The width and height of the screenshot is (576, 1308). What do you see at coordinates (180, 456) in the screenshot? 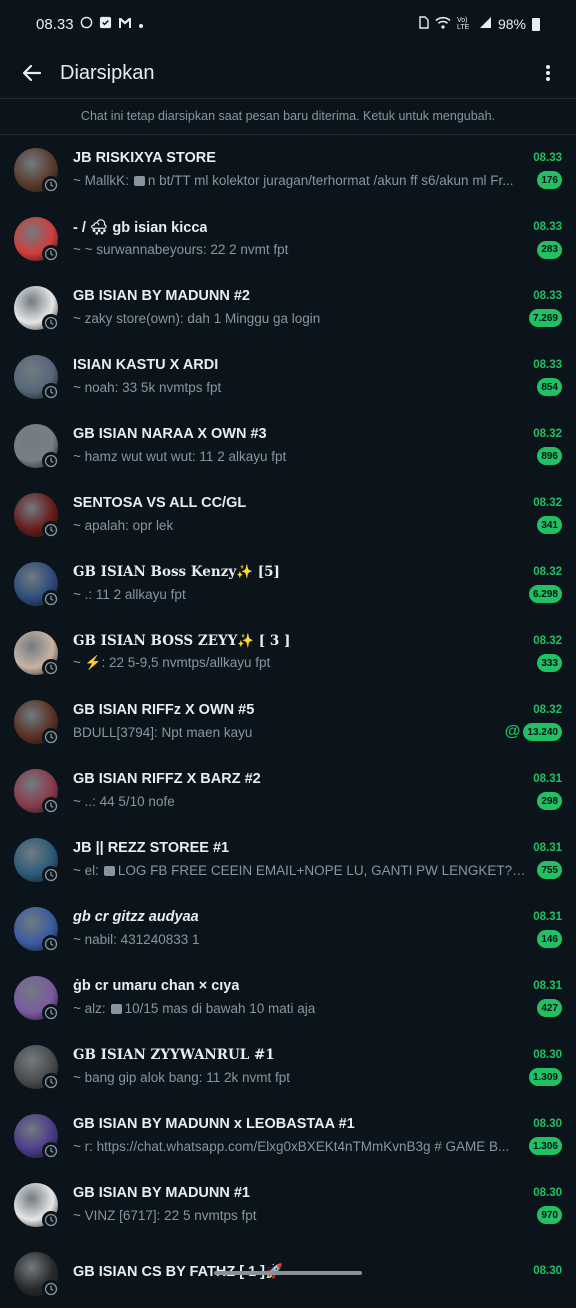
I see `preview-sender: ~ hamz wut wut wut: 11 2 alkayu fpt` at bounding box center [180, 456].